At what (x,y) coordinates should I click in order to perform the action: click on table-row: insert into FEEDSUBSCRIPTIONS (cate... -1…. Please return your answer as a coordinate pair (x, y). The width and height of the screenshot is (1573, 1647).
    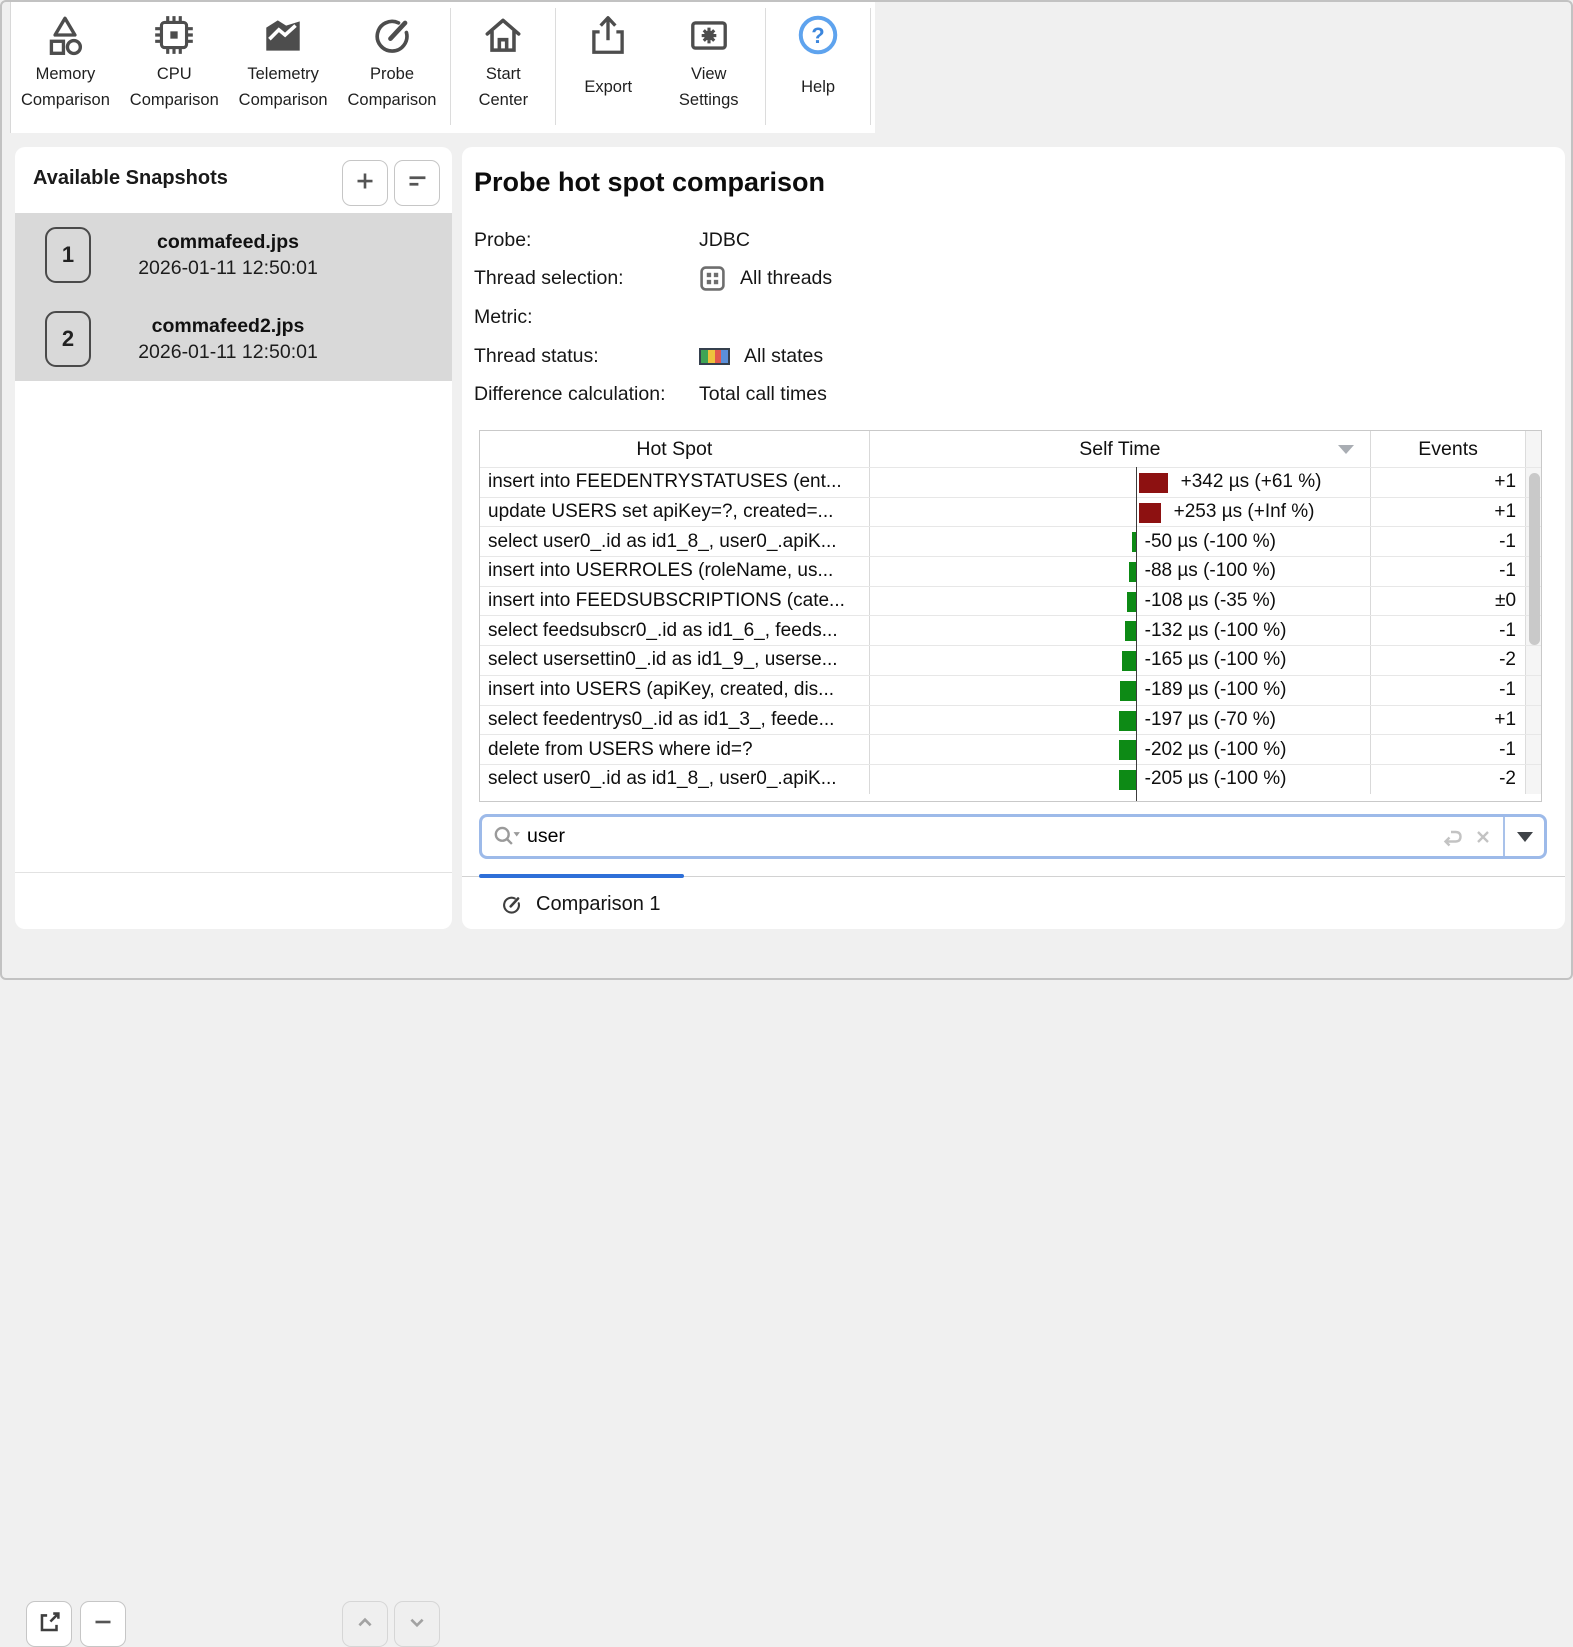
    Looking at the image, I should click on (1010, 600).